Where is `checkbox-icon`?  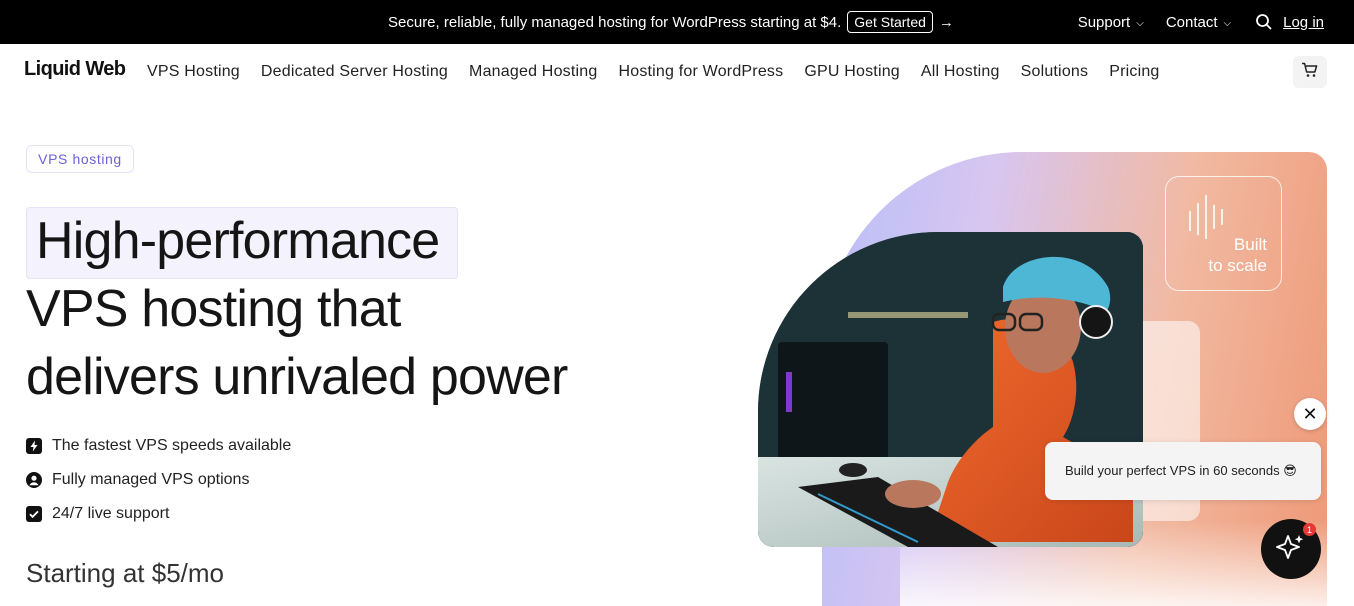
checkbox-icon is located at coordinates (34, 514).